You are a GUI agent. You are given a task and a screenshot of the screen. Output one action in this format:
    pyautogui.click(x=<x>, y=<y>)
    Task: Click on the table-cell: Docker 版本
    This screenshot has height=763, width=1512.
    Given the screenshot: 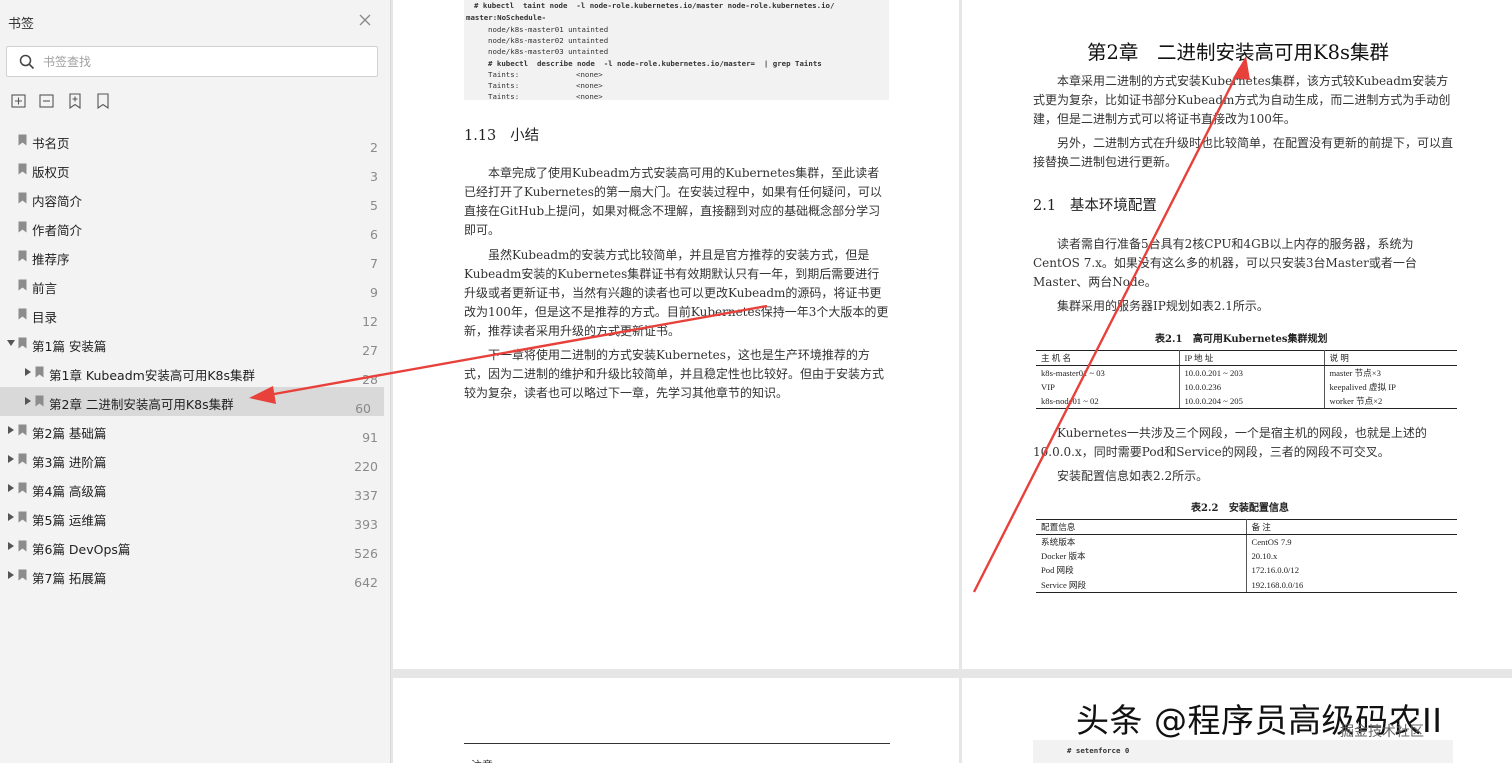 What is the action you would take?
    pyautogui.click(x=1141, y=556)
    